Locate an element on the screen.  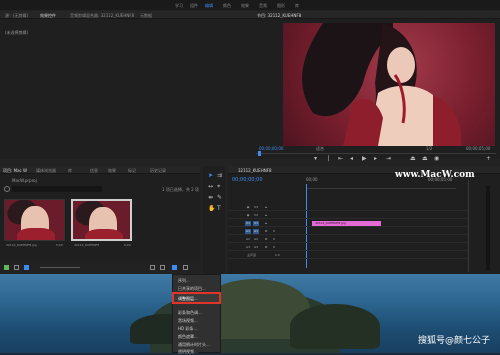
find-icon is located at coordinates (152, 267).